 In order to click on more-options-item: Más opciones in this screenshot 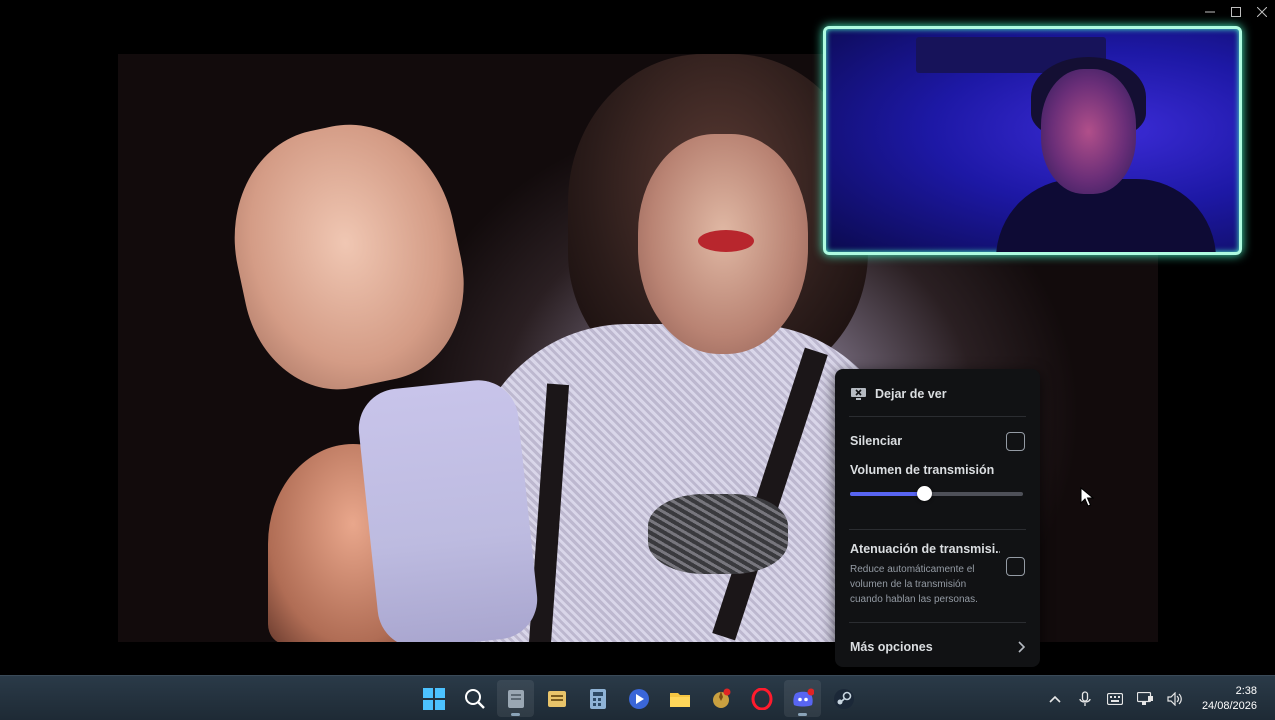, I will do `click(937, 647)`.